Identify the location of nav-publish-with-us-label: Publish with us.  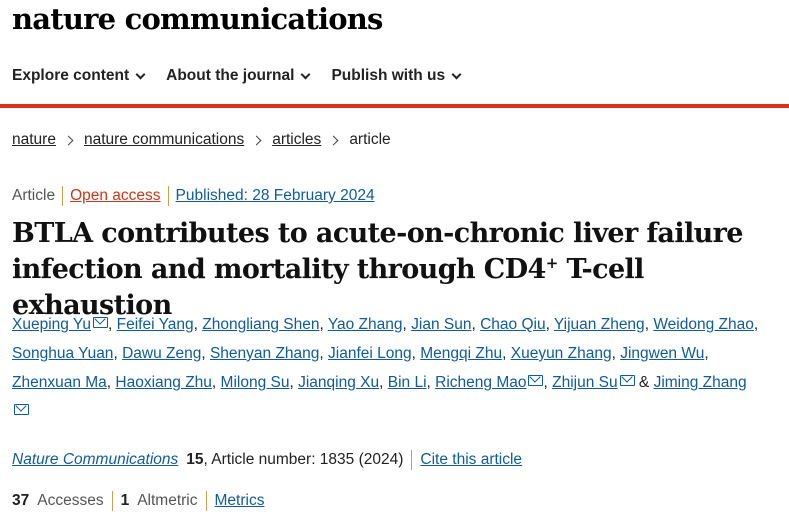
(388, 75).